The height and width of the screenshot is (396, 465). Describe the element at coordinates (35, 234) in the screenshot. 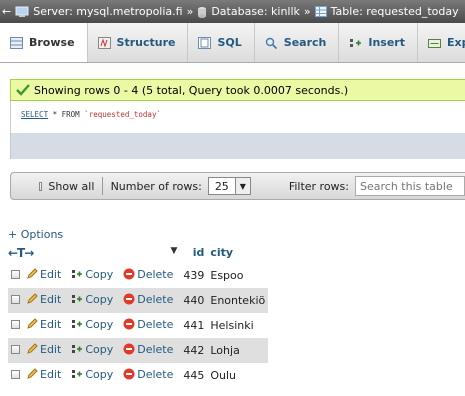

I see `options-link: + Options` at that location.